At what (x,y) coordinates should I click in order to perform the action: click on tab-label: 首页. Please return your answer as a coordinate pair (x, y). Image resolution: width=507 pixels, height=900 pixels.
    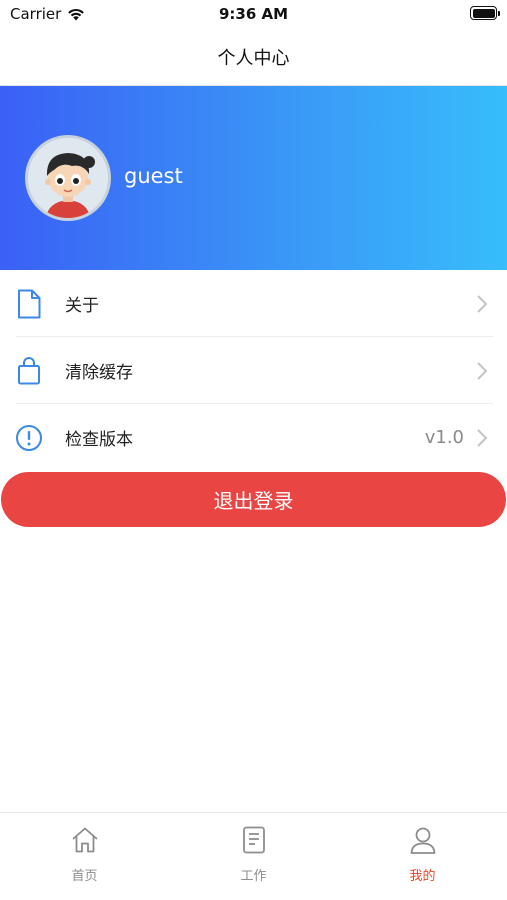
    Looking at the image, I should click on (84, 876).